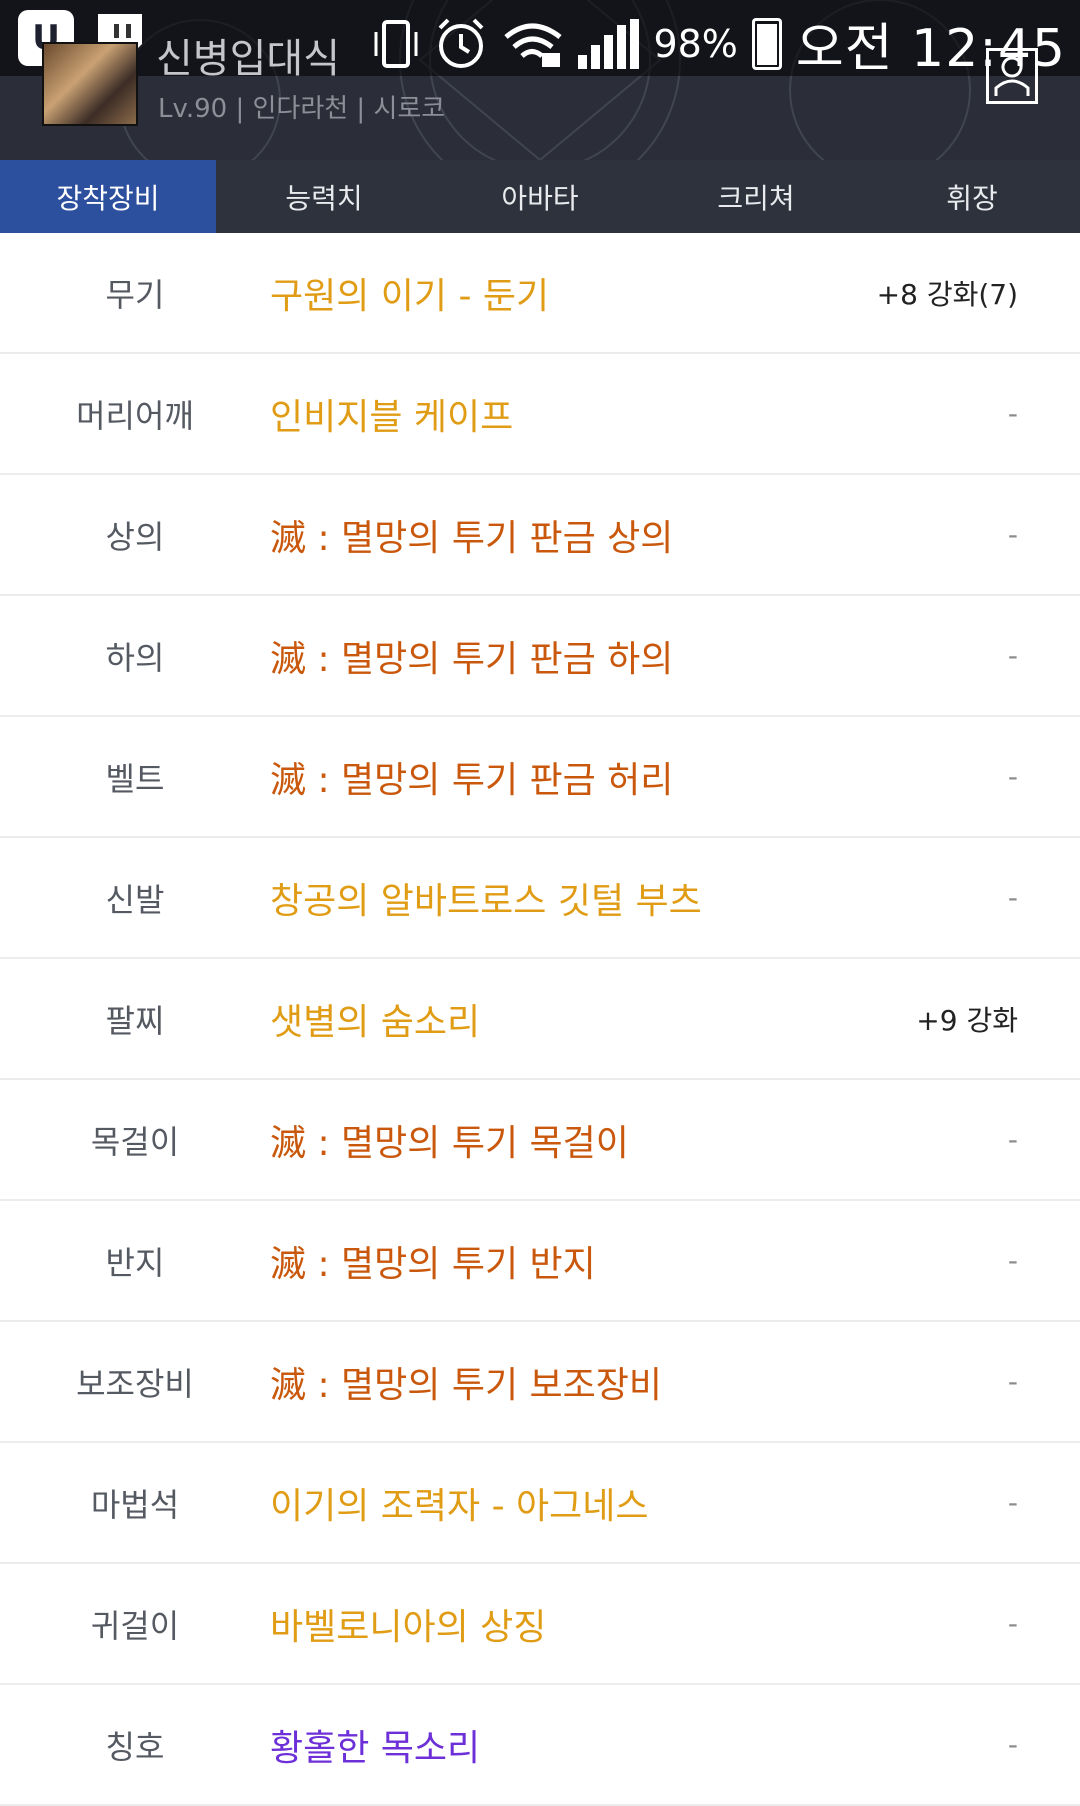 This screenshot has width=1080, height=1806. Describe the element at coordinates (135, 415) in the screenshot. I see `slot-label: 머리어깨` at that location.